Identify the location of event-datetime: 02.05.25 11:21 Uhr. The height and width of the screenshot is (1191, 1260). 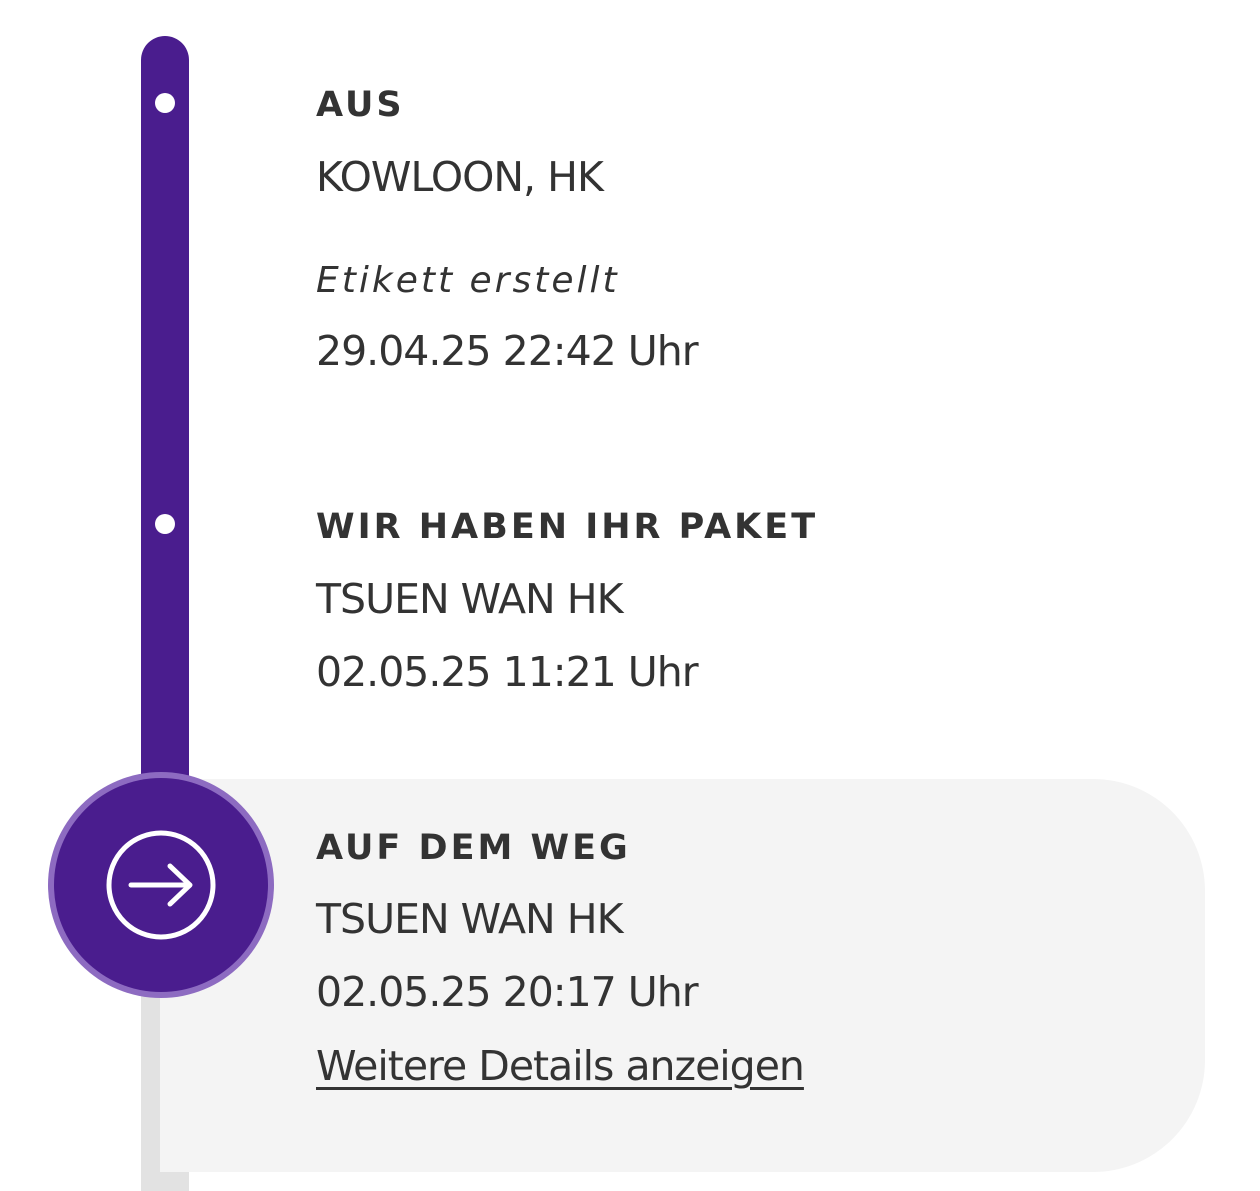
(507, 672).